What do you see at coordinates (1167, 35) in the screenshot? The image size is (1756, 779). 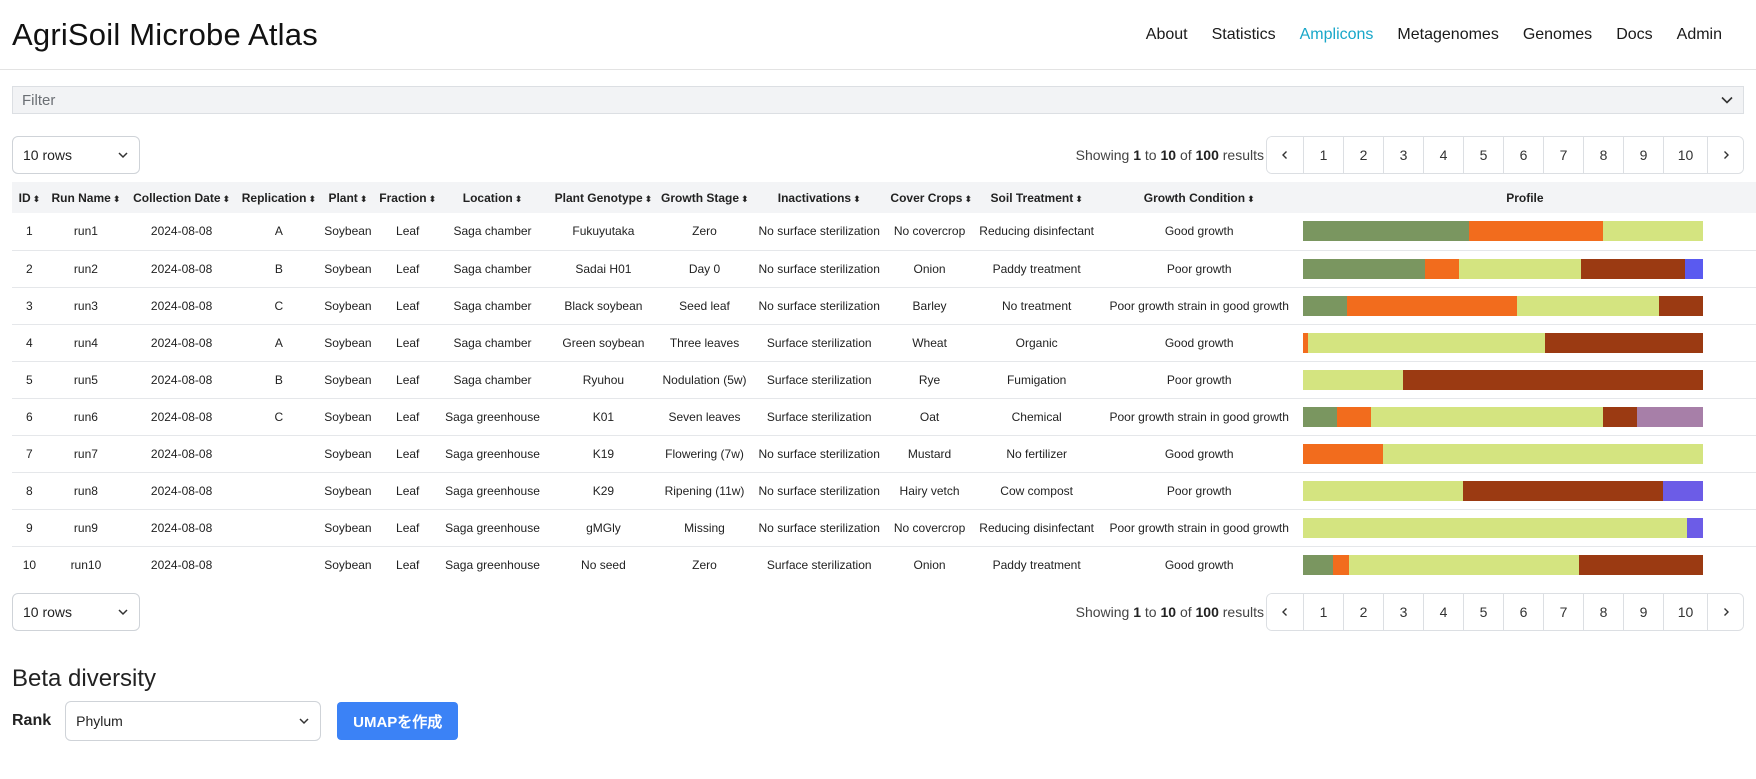 I see `nav-about: About` at bounding box center [1167, 35].